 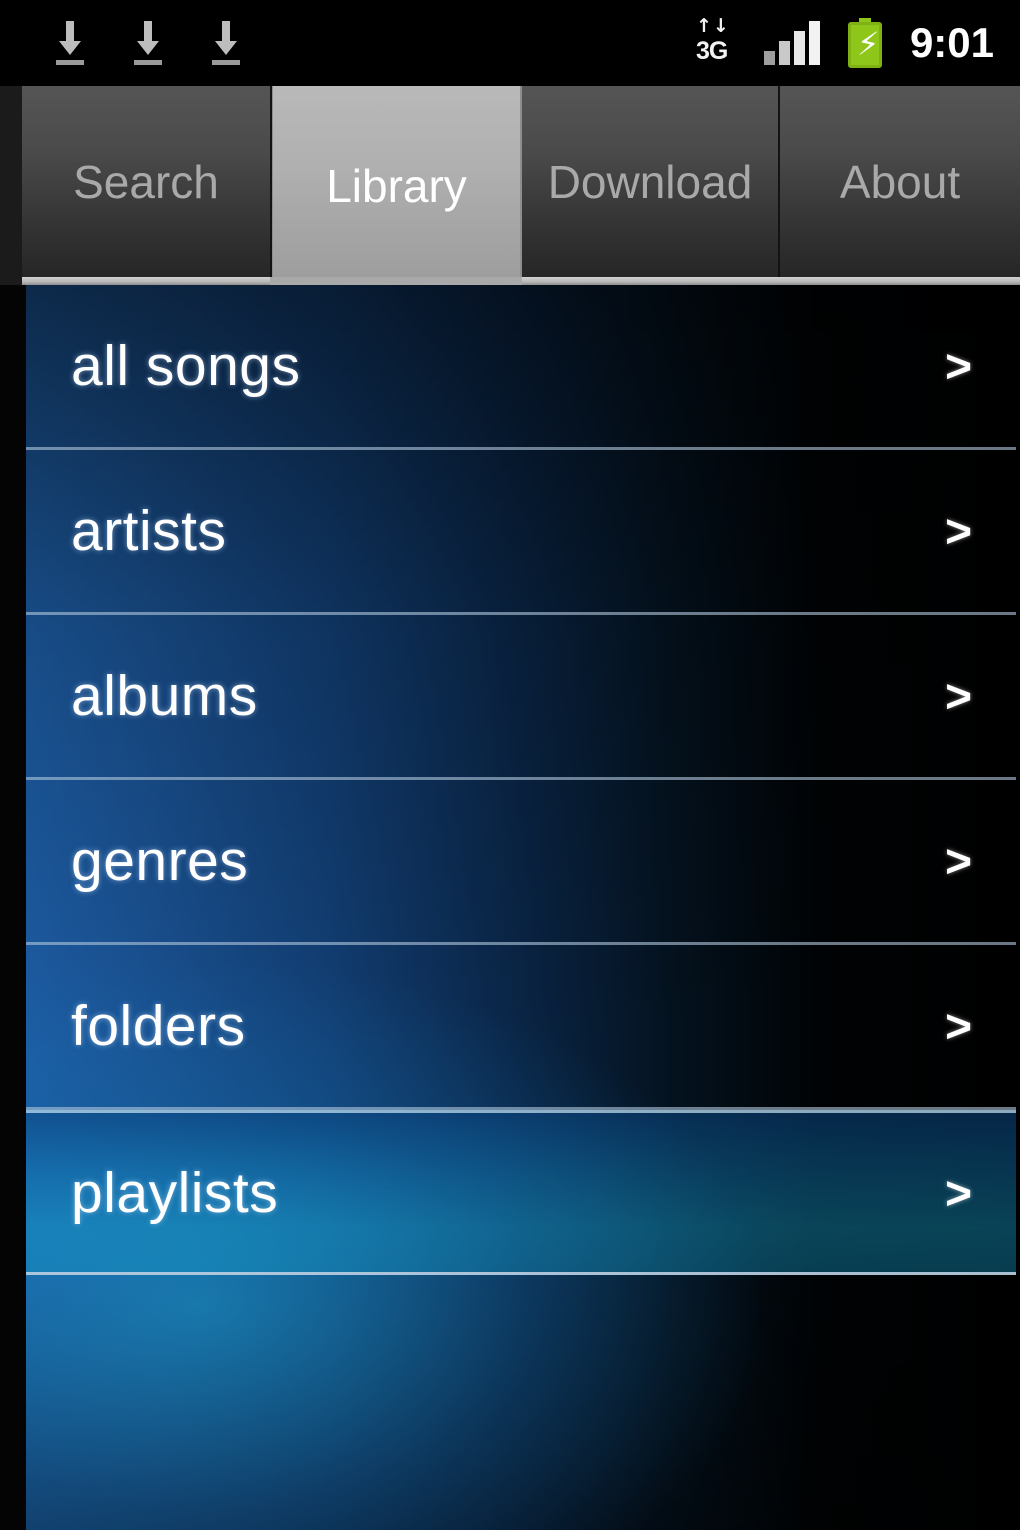 I want to click on right-edge-bezel, so click(x=1018, y=907).